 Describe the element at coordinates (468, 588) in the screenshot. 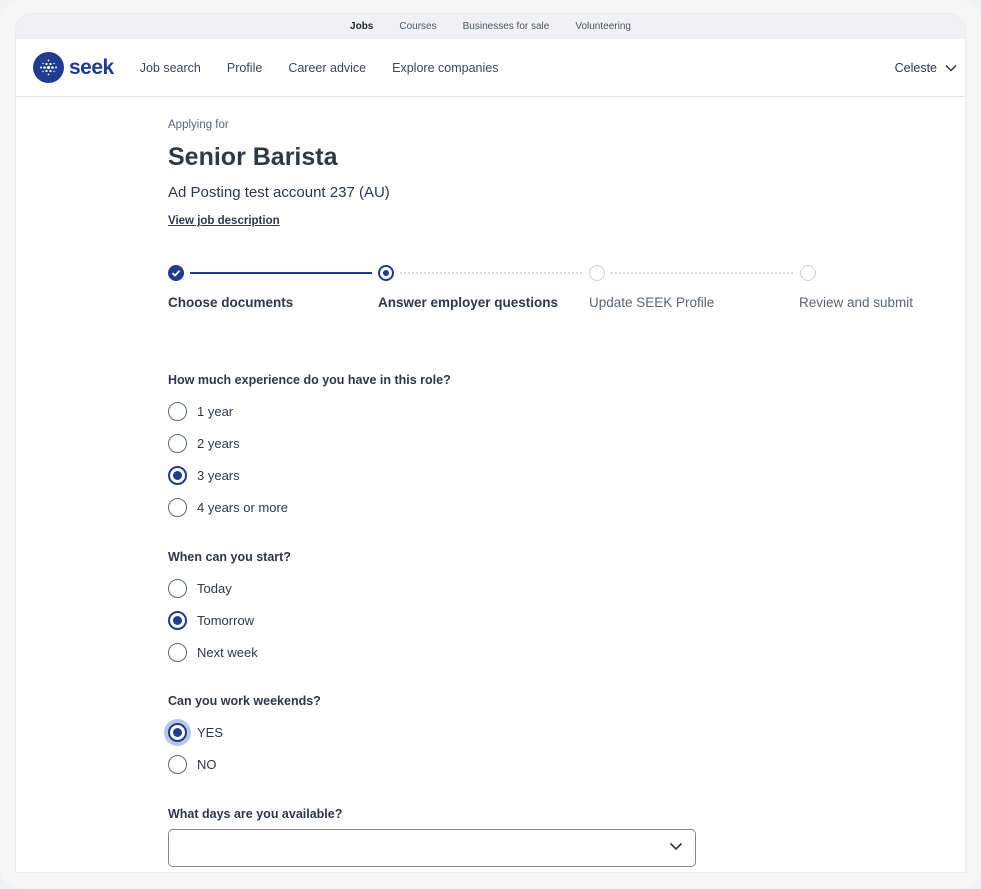

I see `radio-option: Today` at that location.